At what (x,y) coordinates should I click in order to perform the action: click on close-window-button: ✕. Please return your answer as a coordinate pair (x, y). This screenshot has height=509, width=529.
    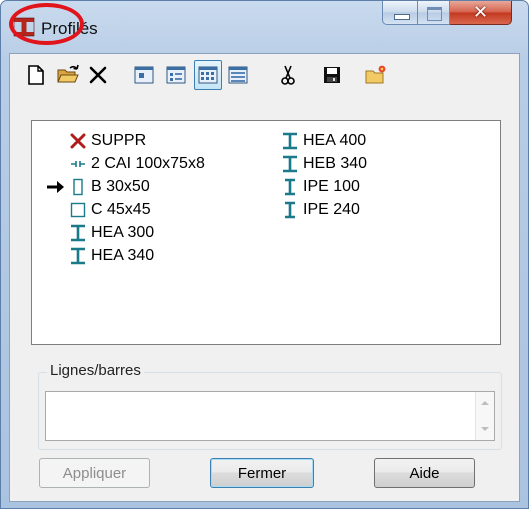
    Looking at the image, I should click on (481, 13).